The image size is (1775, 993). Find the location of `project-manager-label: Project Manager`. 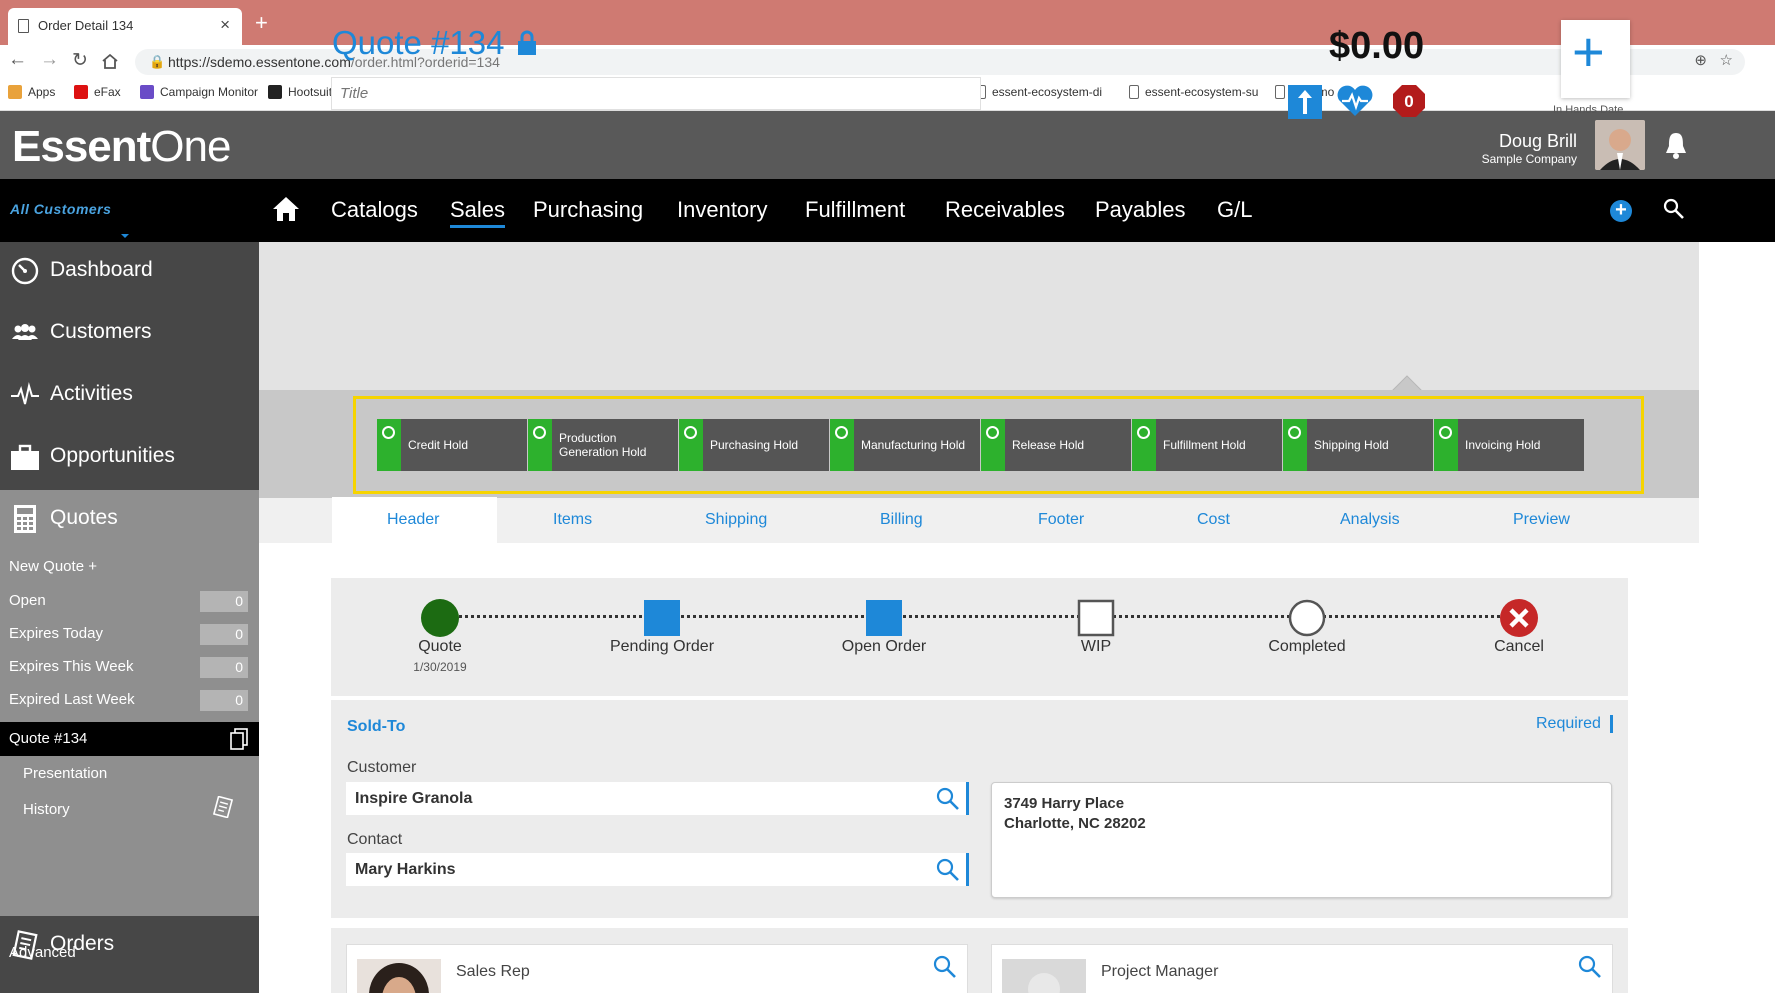

project-manager-label: Project Manager is located at coordinates (1160, 971).